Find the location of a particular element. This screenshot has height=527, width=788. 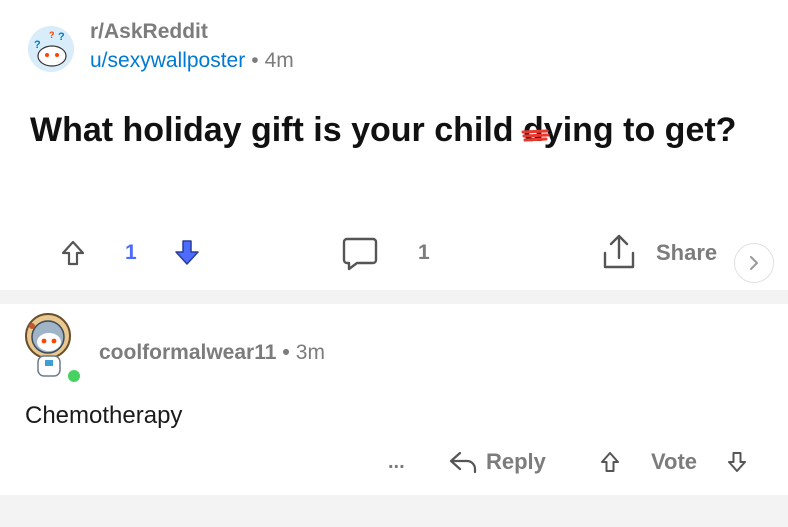

comment-count-value: 1 is located at coordinates (424, 252).